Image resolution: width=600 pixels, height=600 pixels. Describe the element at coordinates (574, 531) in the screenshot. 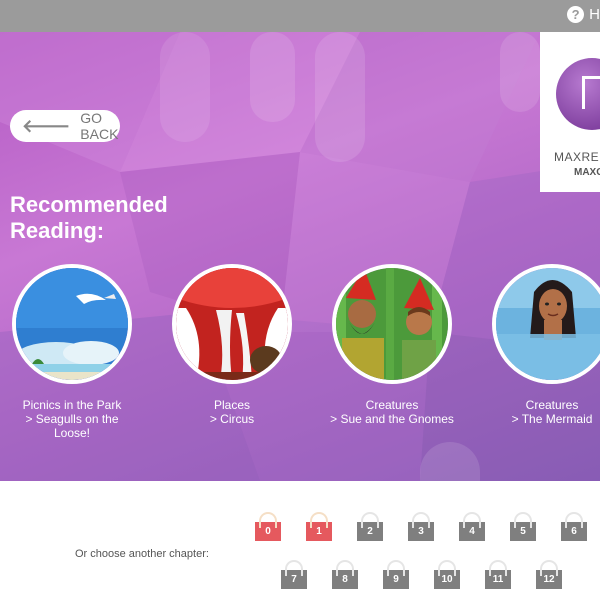

I see `chapter-number: 6` at that location.